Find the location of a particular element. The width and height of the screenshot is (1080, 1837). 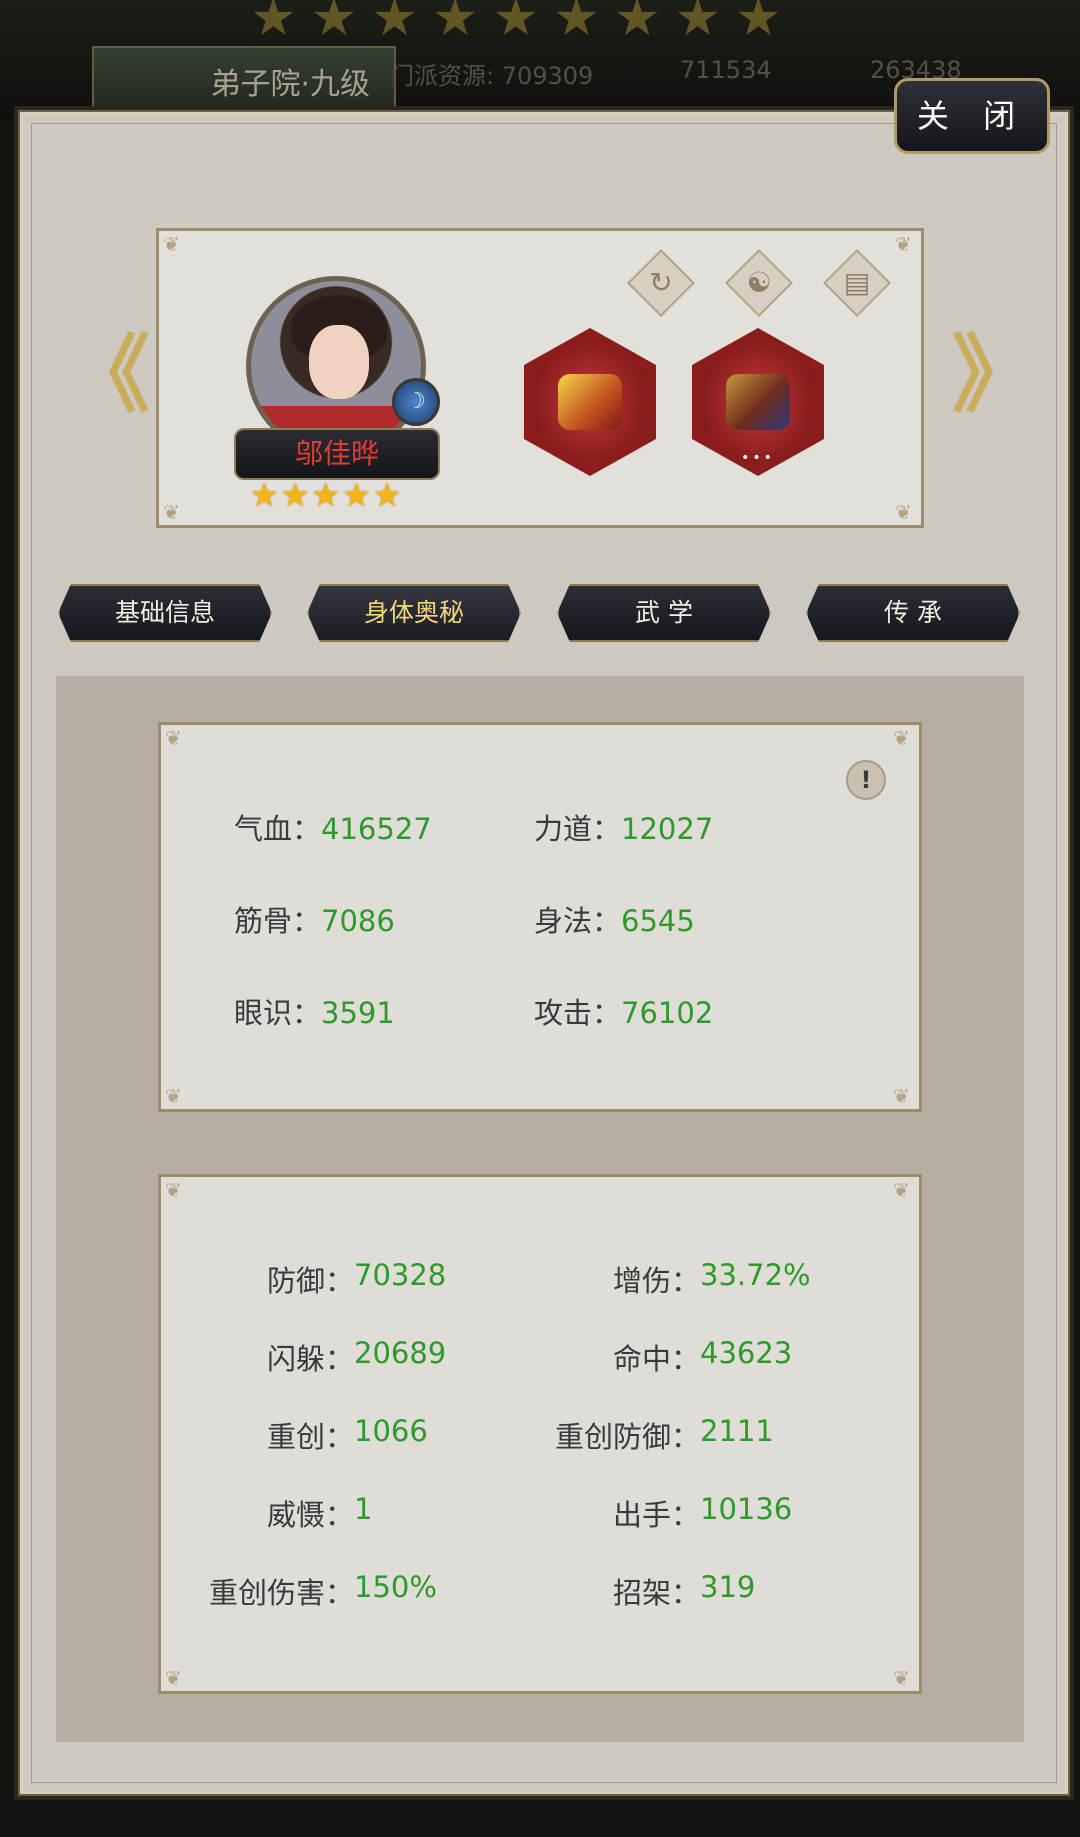

avatar-face is located at coordinates (339, 362).